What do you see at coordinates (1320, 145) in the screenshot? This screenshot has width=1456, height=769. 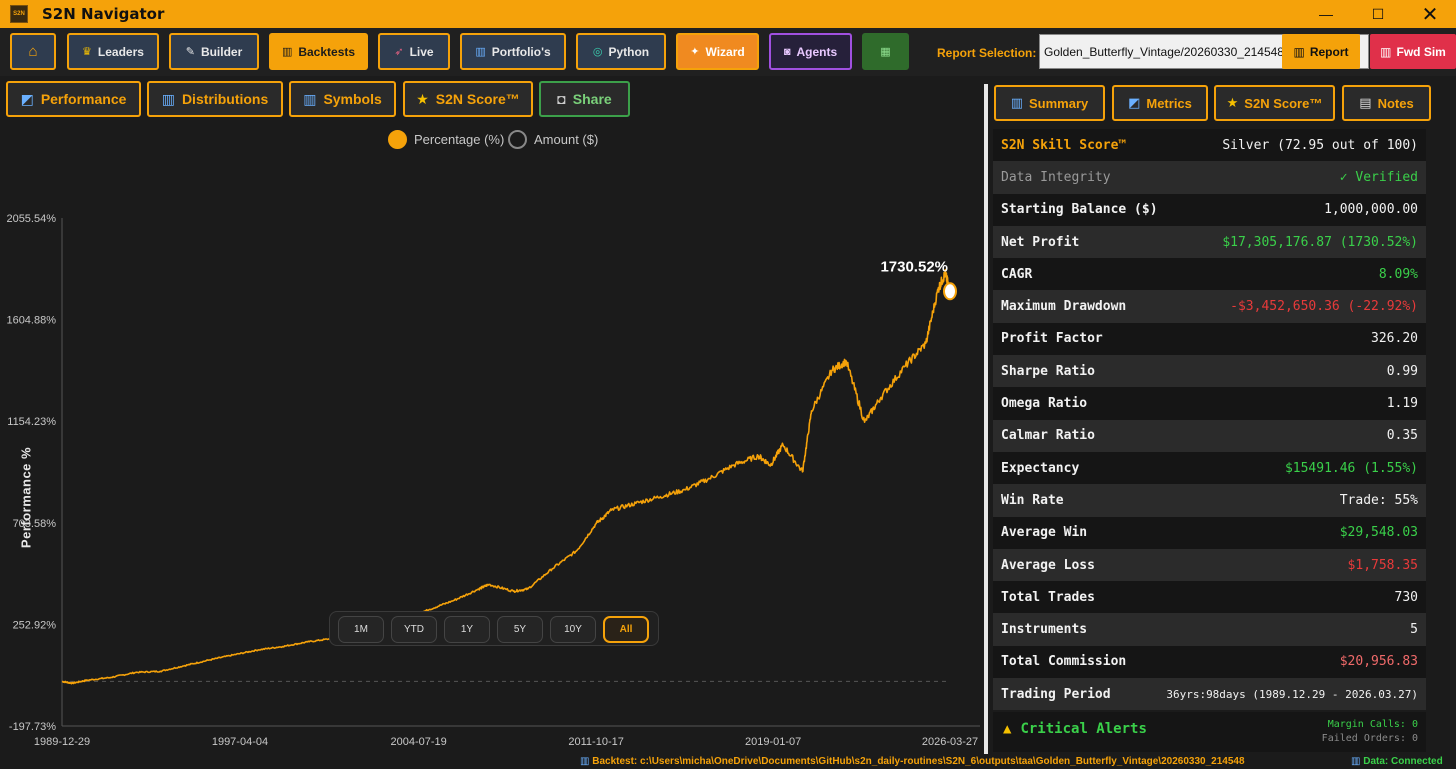 I see `metric-value: Silver (72.95 out of 100)` at bounding box center [1320, 145].